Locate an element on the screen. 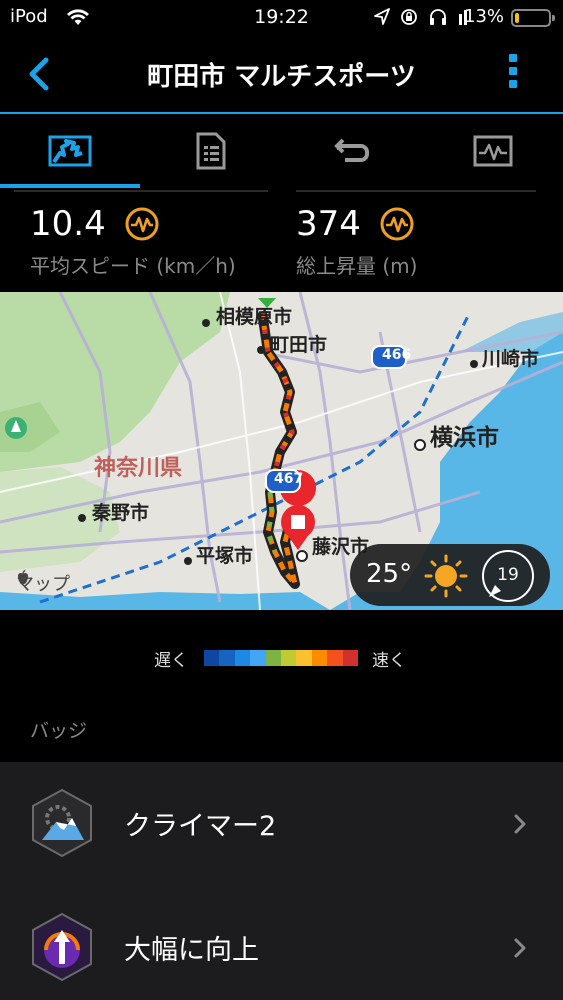 This screenshot has height=1000, width=563. wind-speed: 19 is located at coordinates (508, 575).